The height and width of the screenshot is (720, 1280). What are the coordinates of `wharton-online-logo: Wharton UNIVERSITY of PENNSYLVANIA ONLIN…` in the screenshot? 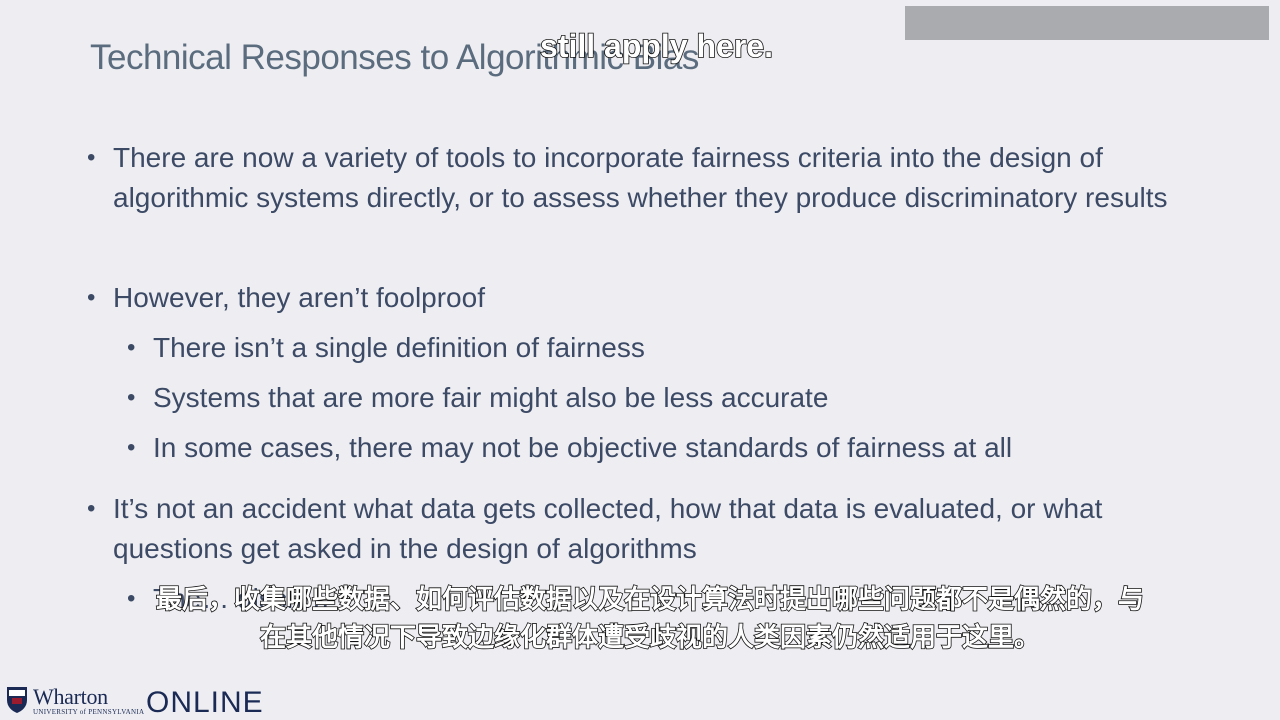 It's located at (136, 702).